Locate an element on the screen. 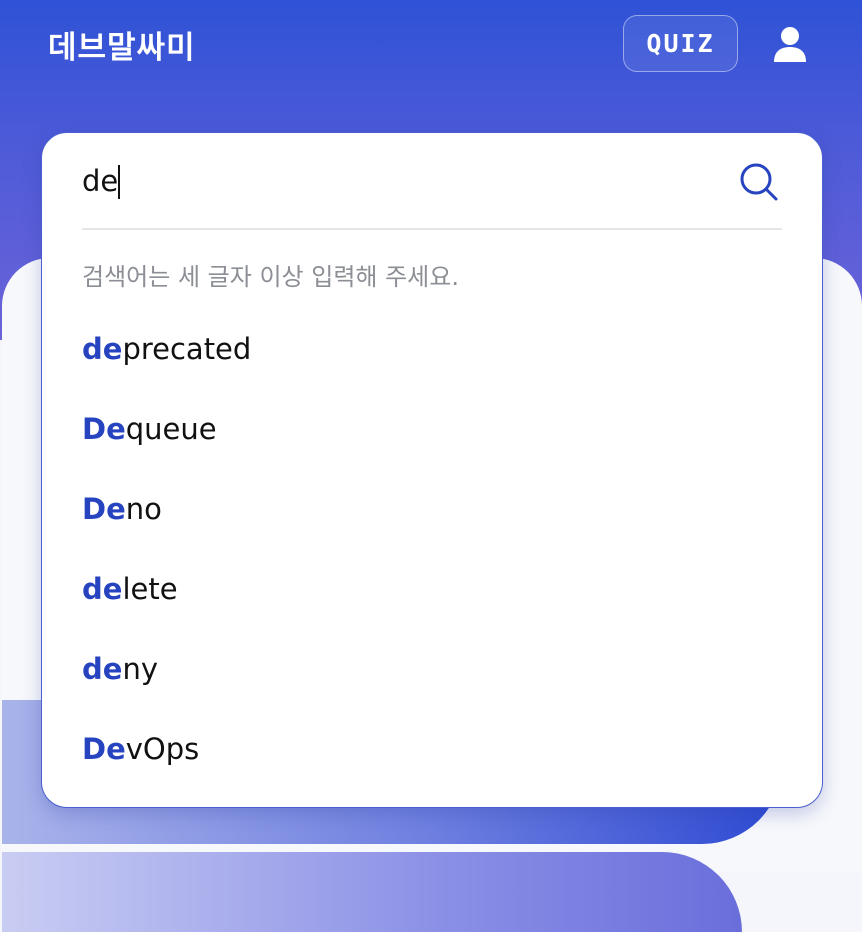 The width and height of the screenshot is (862, 932). suggestion-rest: vOps is located at coordinates (162, 749).